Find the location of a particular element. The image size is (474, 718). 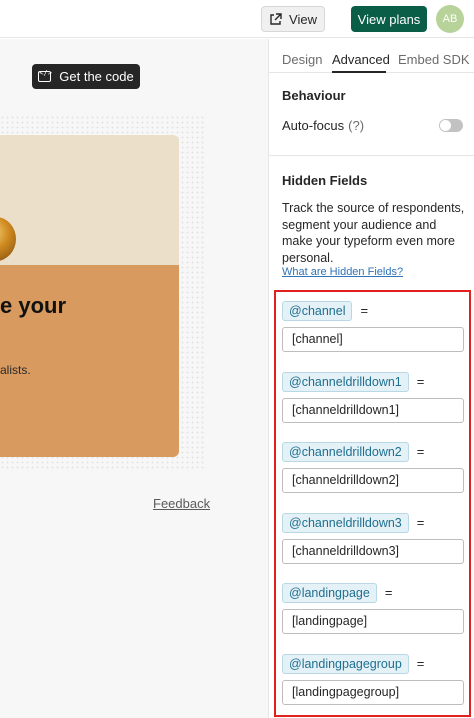

field-value-input: [channel] is located at coordinates (373, 339).